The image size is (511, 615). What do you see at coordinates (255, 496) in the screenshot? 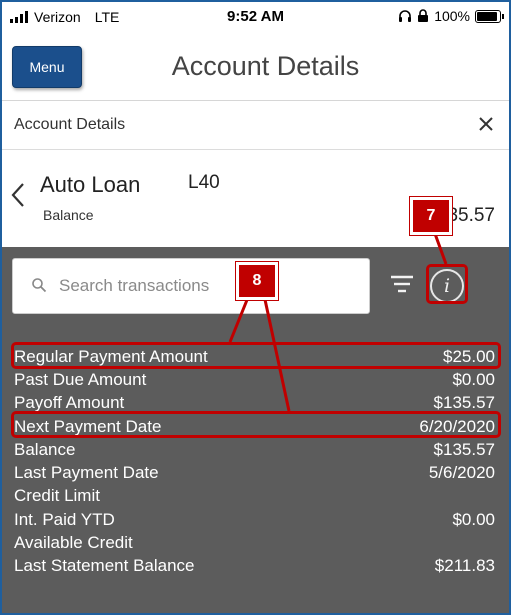
I see `detail-row: Credit Limit` at bounding box center [255, 496].